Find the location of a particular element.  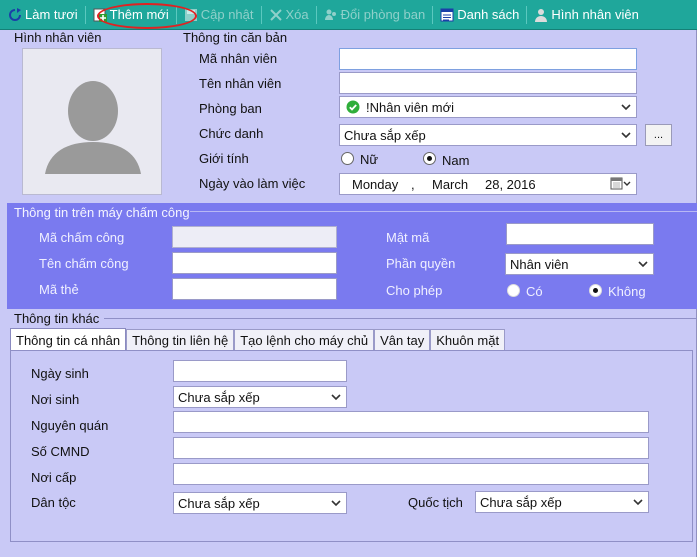

employee-code-label: Mã nhân viên is located at coordinates (238, 58).